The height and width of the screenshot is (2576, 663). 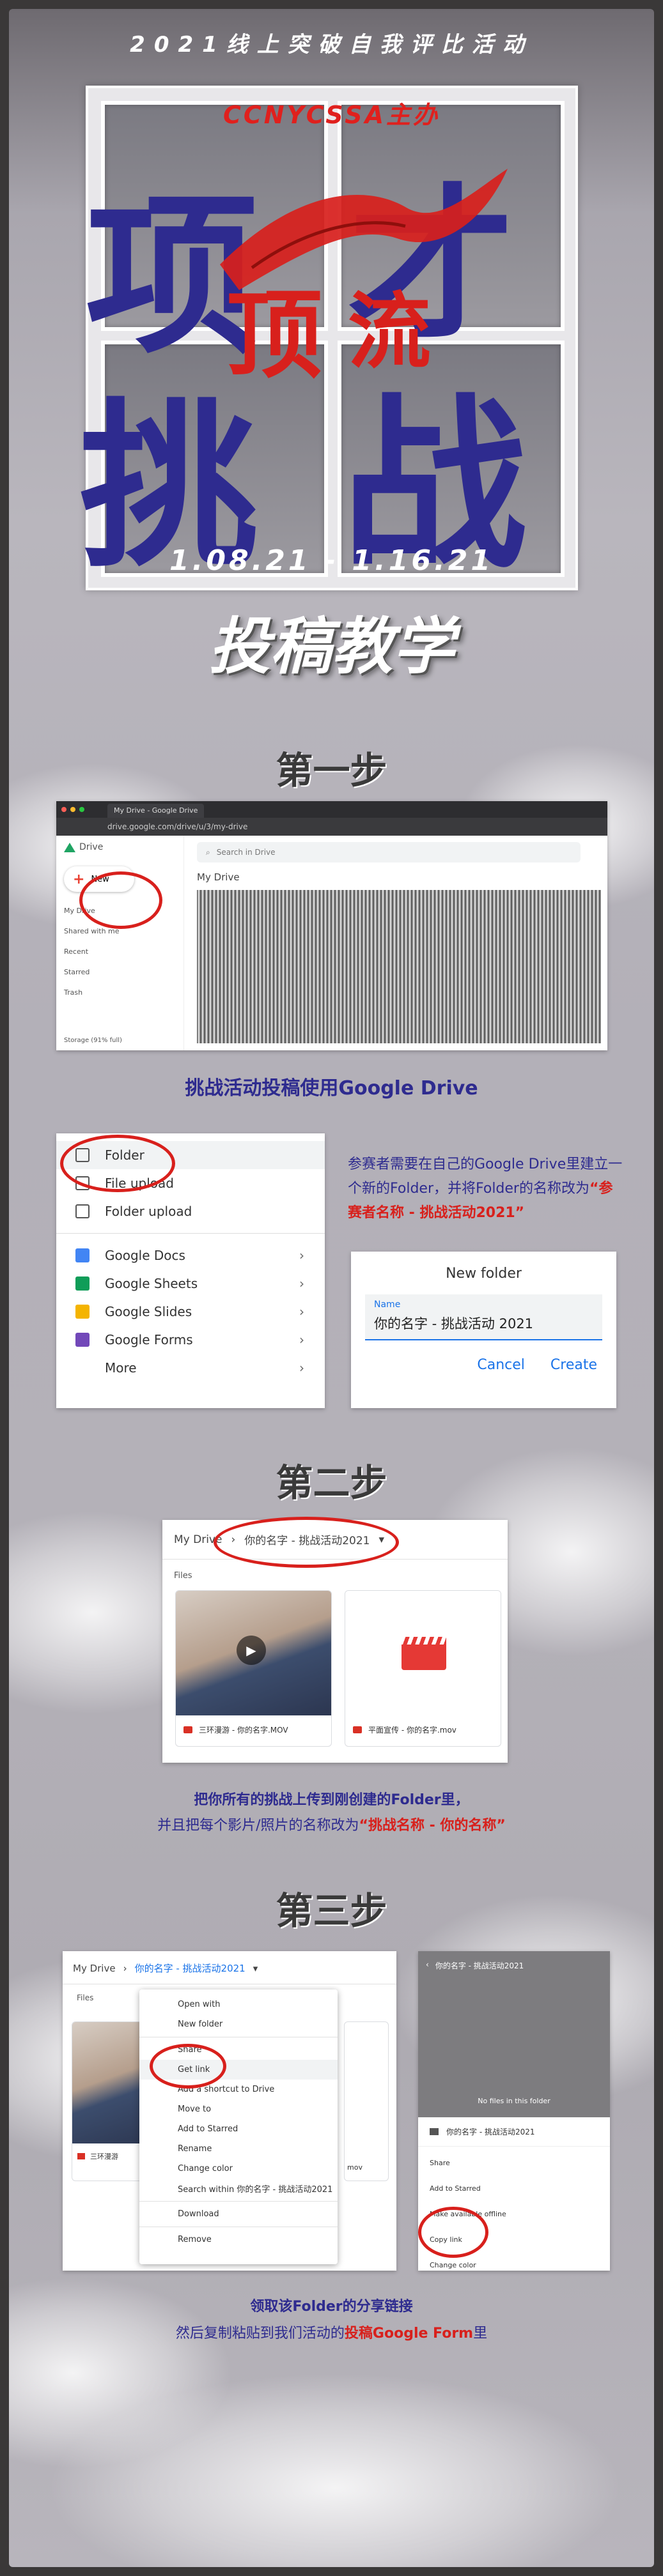 I want to click on step1-caption: 挑战活动投稿使用Google Drive, so click(x=331, y=1088).